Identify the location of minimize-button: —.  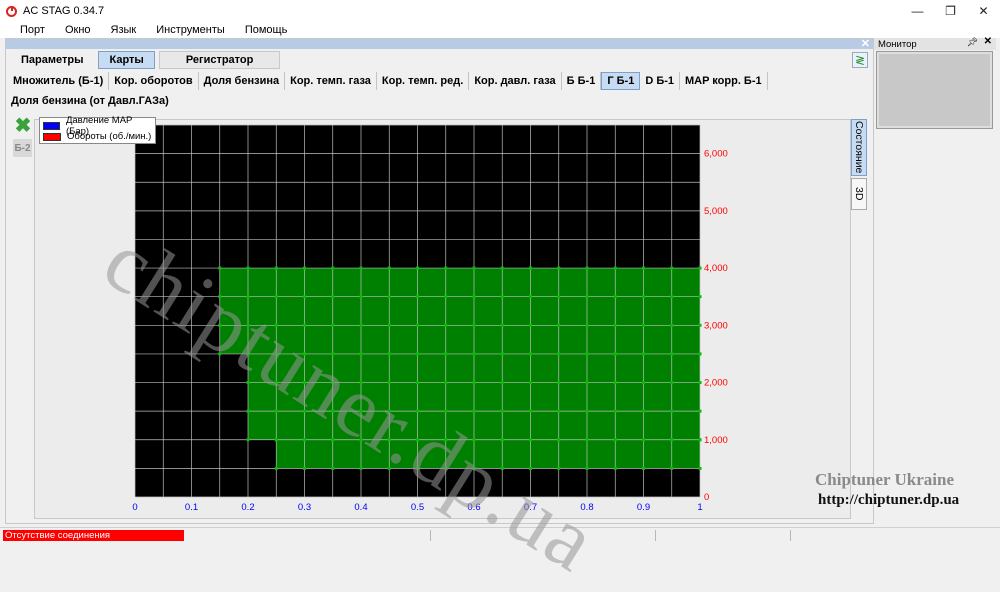
(917, 11).